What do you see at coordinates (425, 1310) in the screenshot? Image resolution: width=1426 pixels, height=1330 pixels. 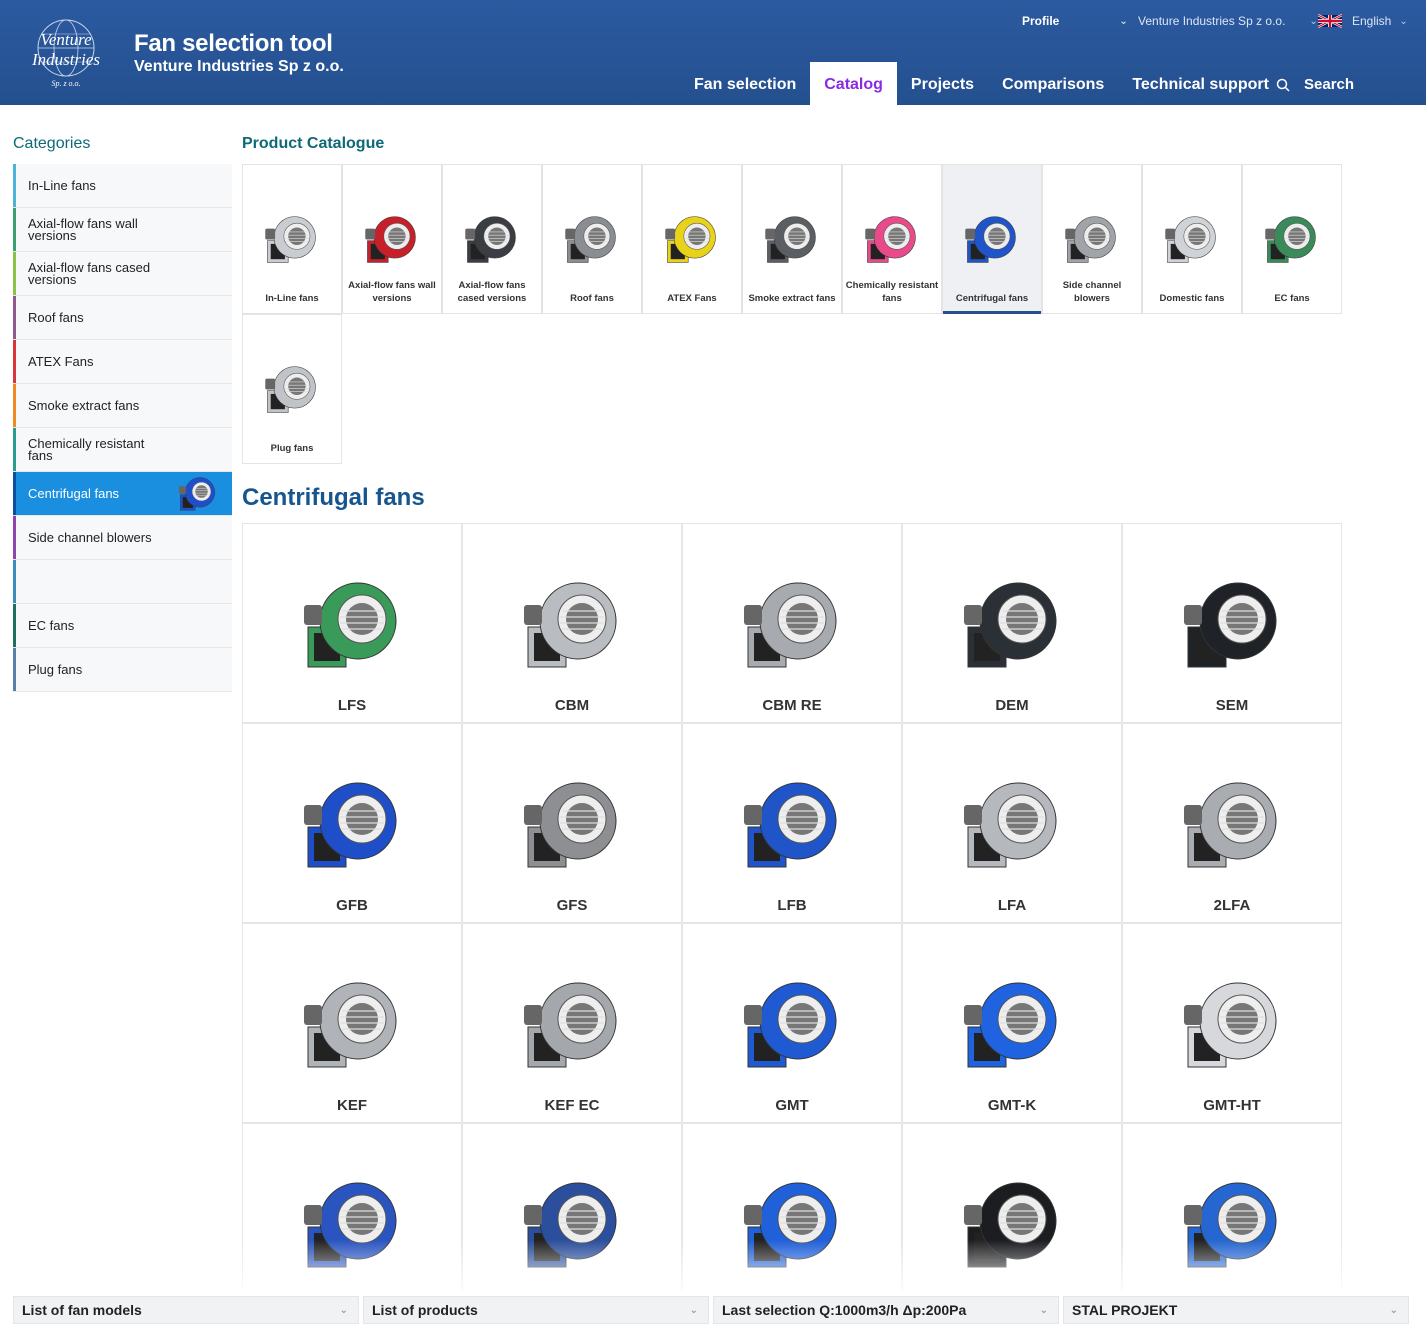 I see `dropdown-label: List of products` at bounding box center [425, 1310].